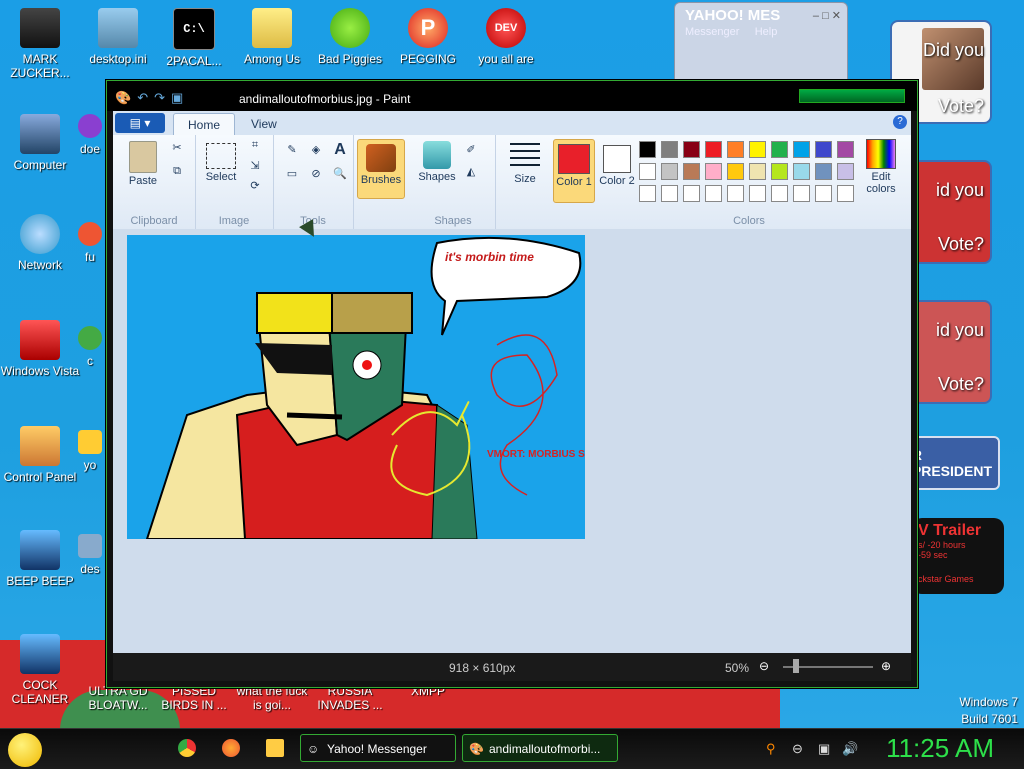 Image resolution: width=1024 pixels, height=769 pixels. What do you see at coordinates (761, 41) in the screenshot?
I see `yahoo-messenger-window: YAHOO! MES Messenger Help – □ ✕` at bounding box center [761, 41].